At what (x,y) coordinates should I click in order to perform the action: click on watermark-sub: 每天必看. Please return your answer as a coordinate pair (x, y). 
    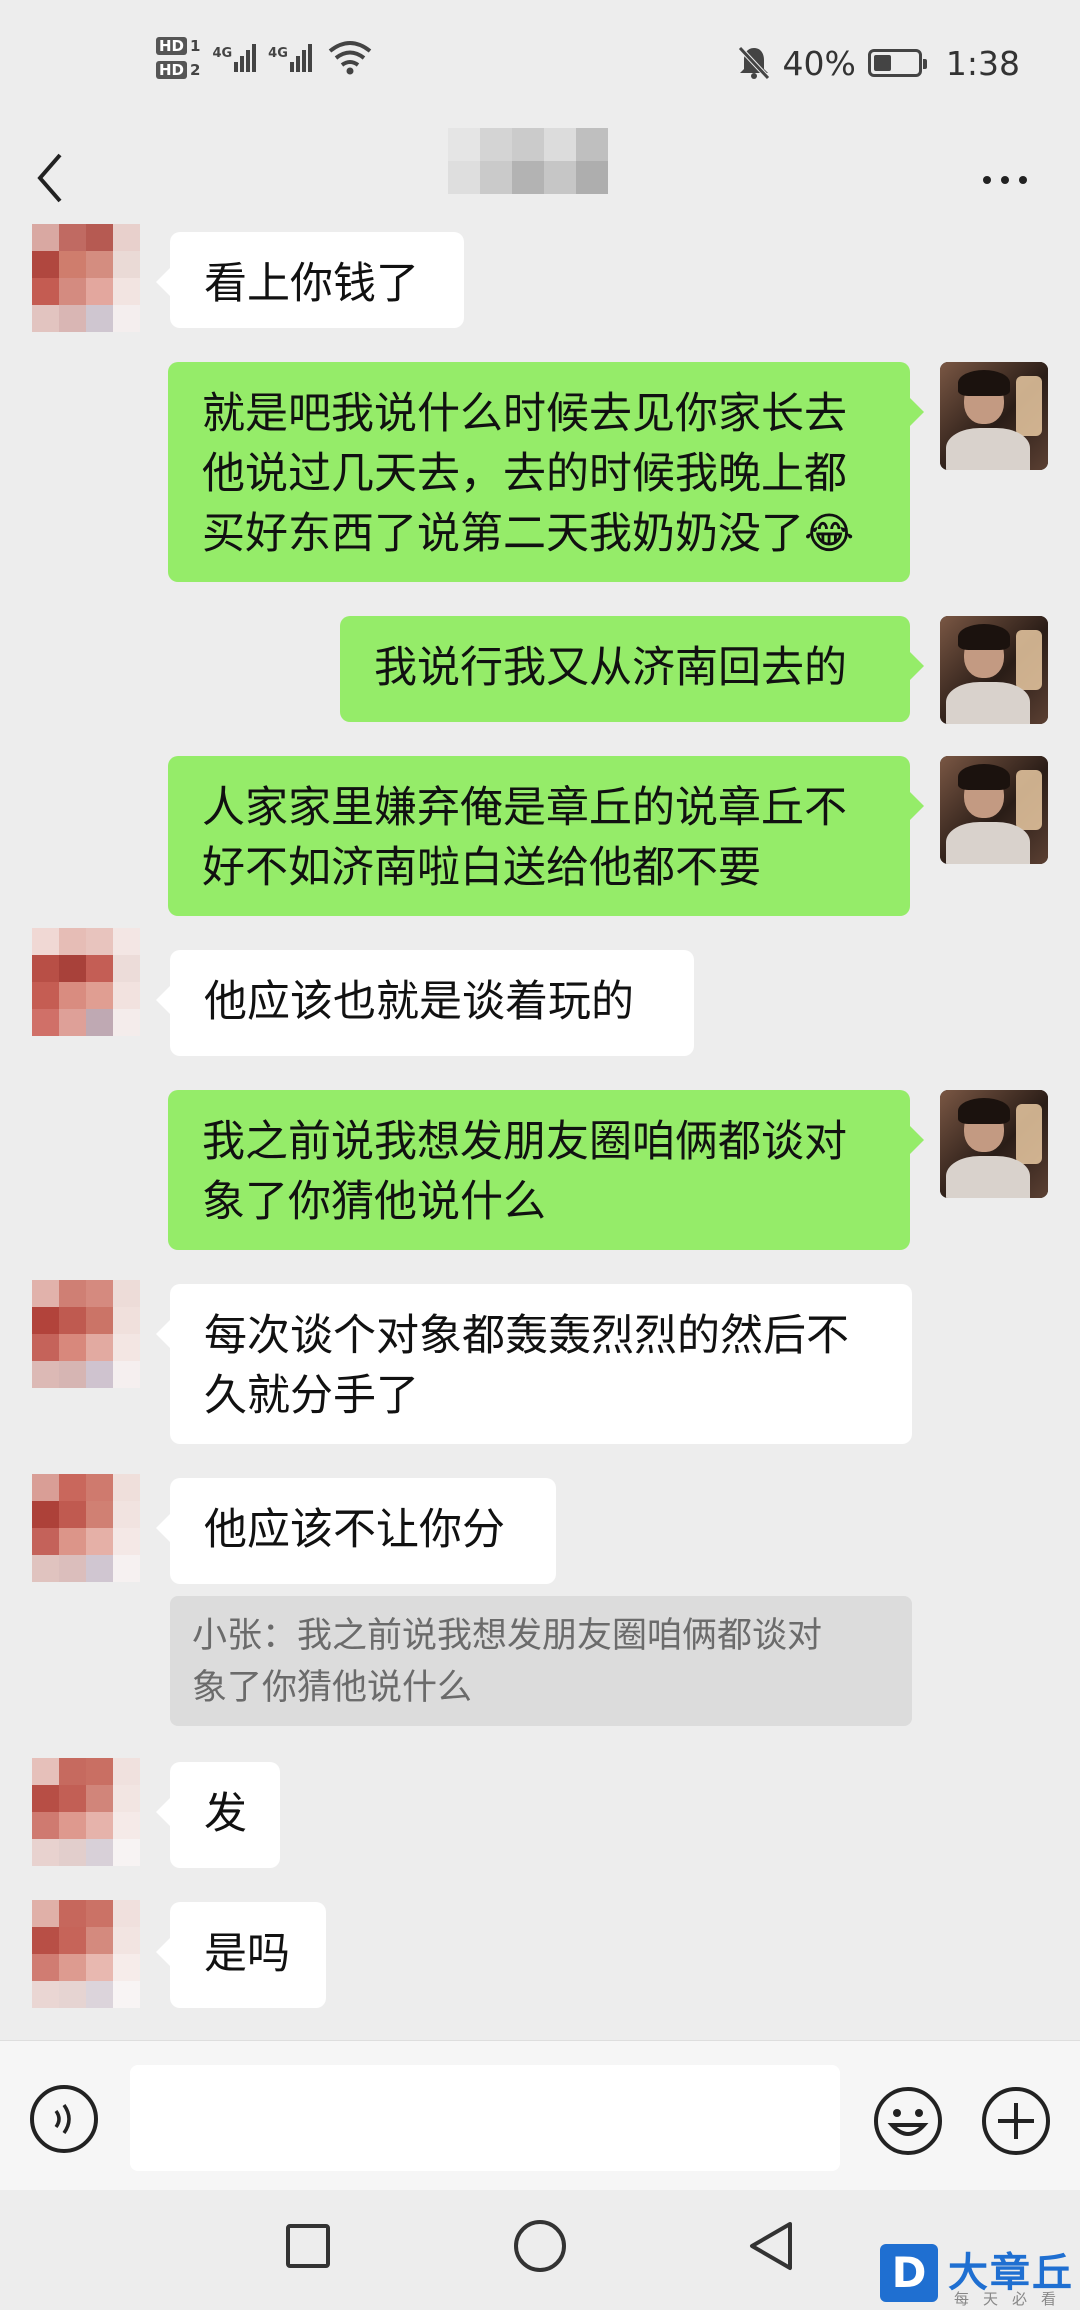
    Looking at the image, I should click on (1012, 2299).